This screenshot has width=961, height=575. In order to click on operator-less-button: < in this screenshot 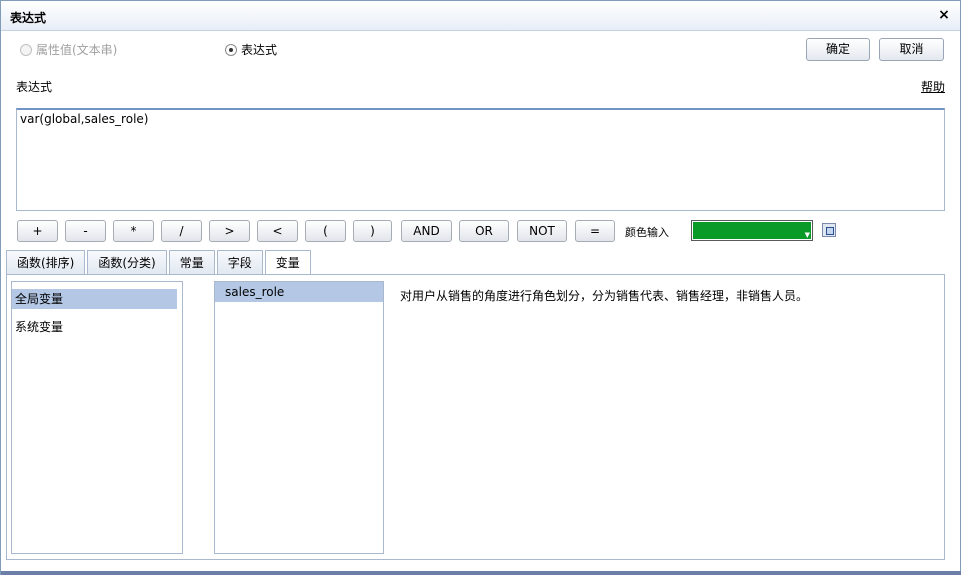, I will do `click(277, 231)`.